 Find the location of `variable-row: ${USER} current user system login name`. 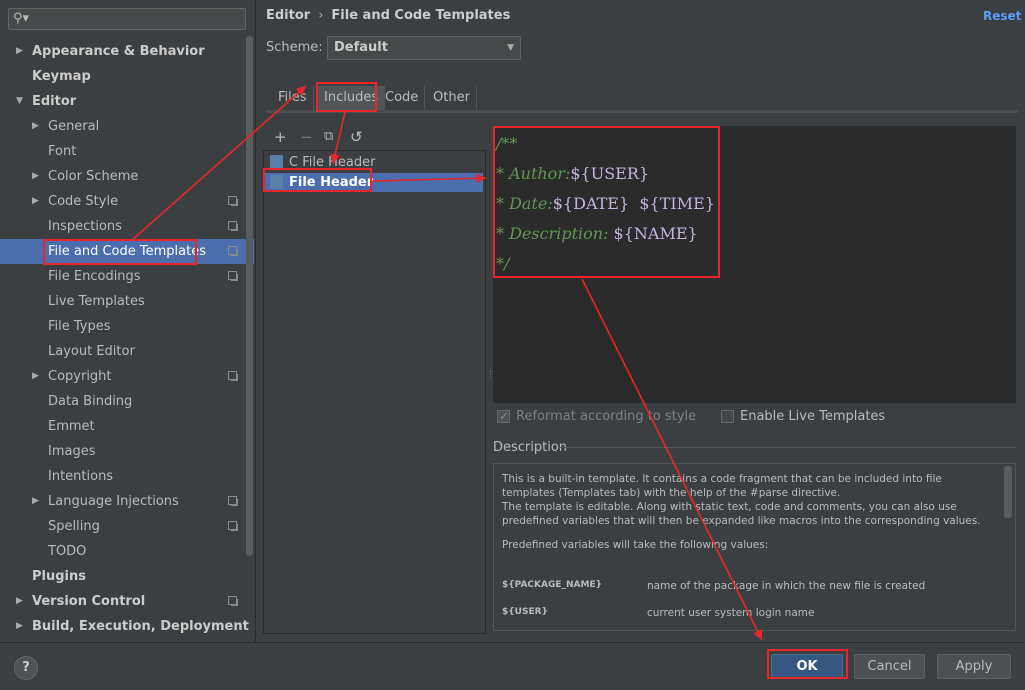

variable-row: ${USER} current user system login name is located at coordinates (752, 614).